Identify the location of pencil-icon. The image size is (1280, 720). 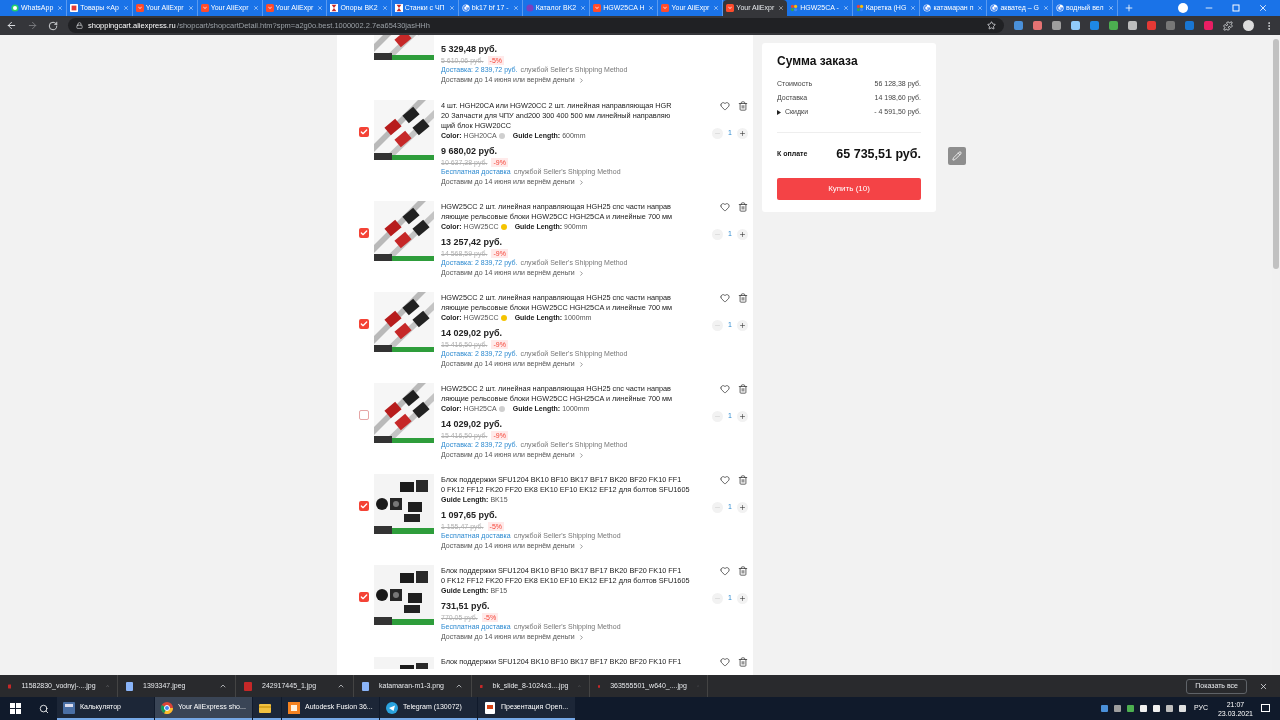
(957, 156).